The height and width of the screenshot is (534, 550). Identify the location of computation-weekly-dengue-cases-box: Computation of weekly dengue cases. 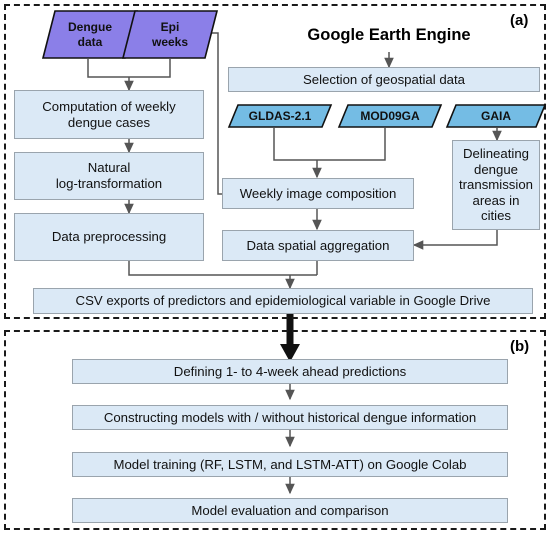
(109, 114).